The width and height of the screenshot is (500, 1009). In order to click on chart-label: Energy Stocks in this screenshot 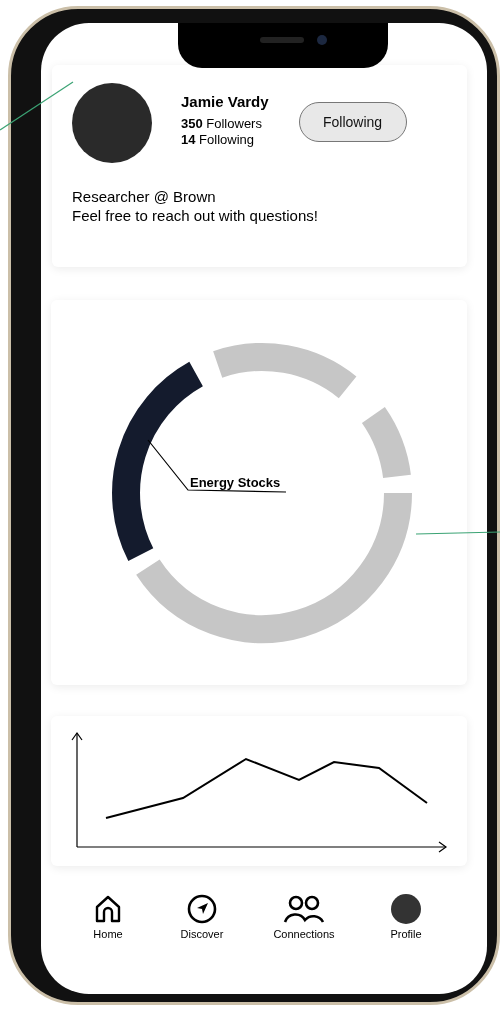, I will do `click(235, 482)`.